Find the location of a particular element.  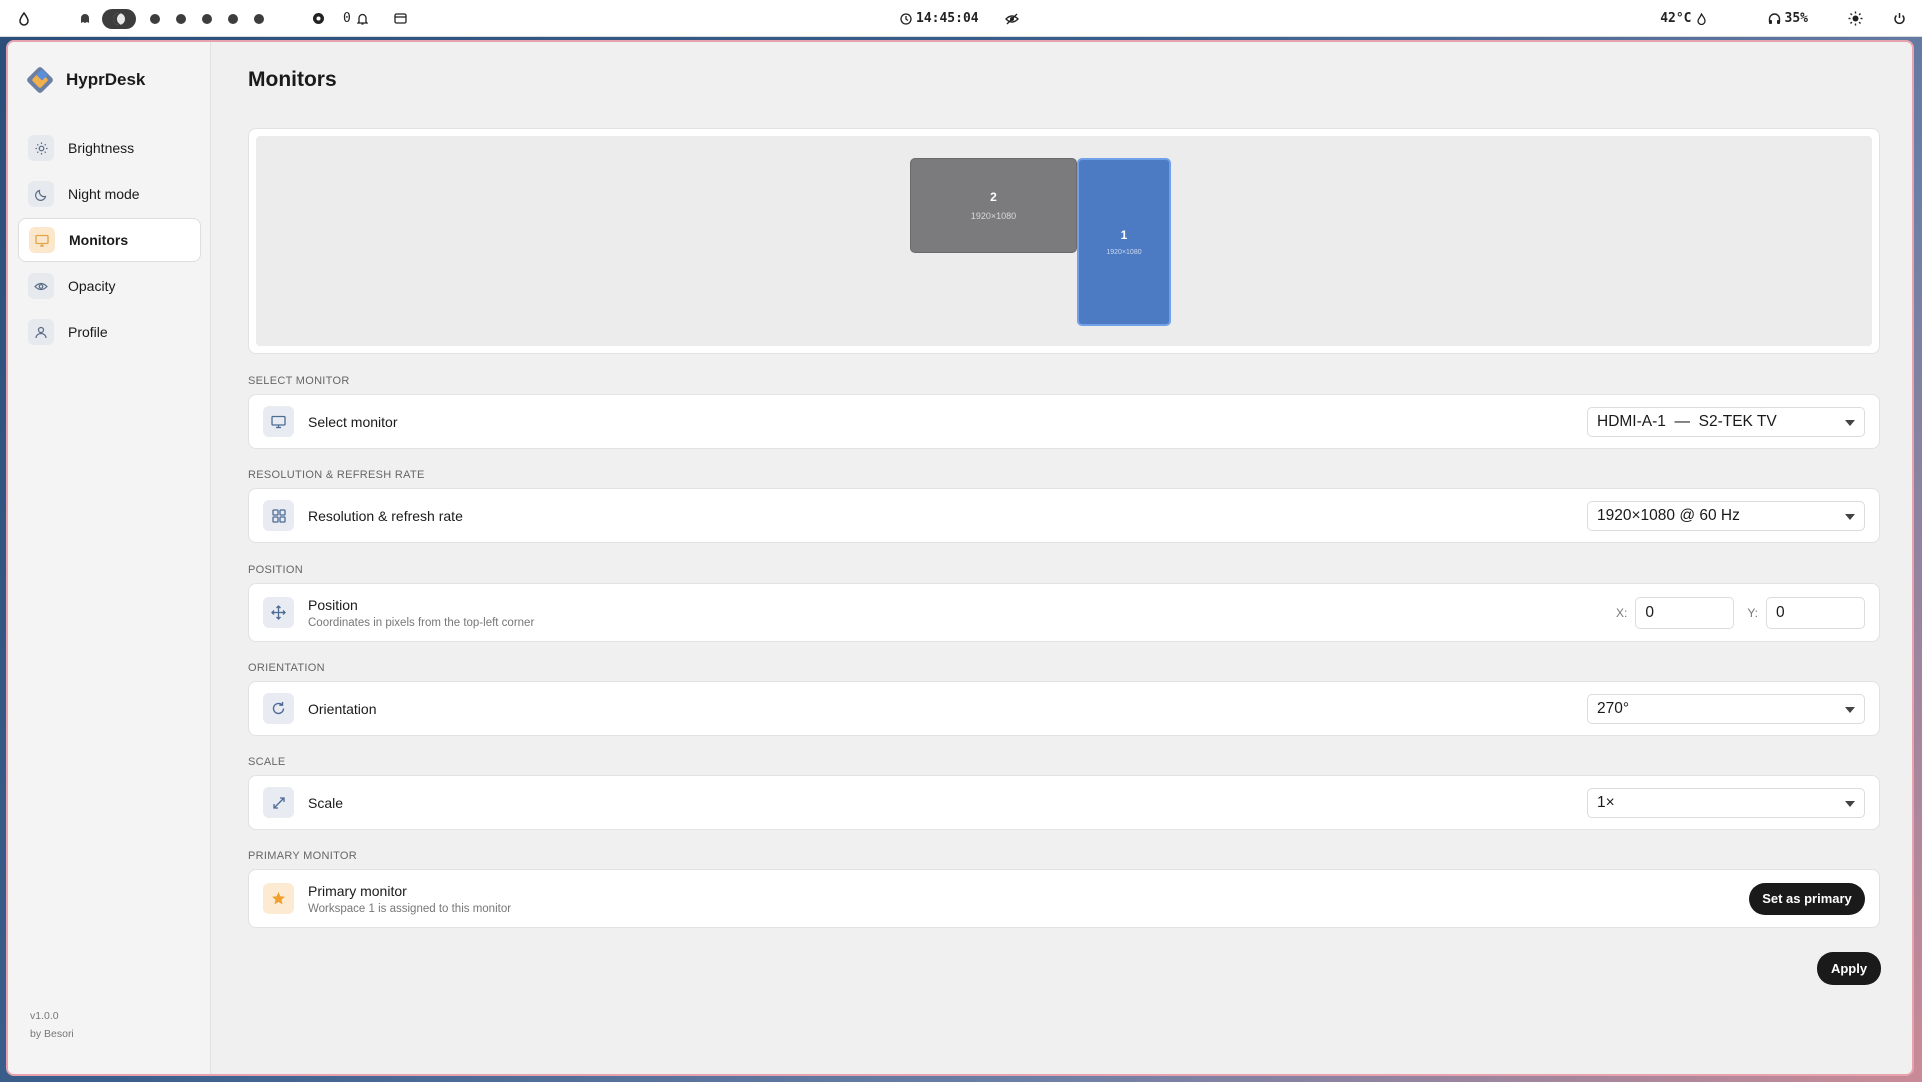

eye-off-icon is located at coordinates (1011, 19).